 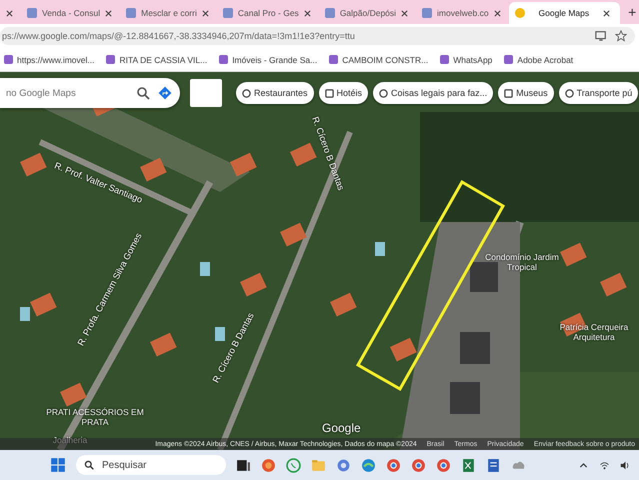 I want to click on browser-tab: imovelweb.co, so click(x=461, y=13).